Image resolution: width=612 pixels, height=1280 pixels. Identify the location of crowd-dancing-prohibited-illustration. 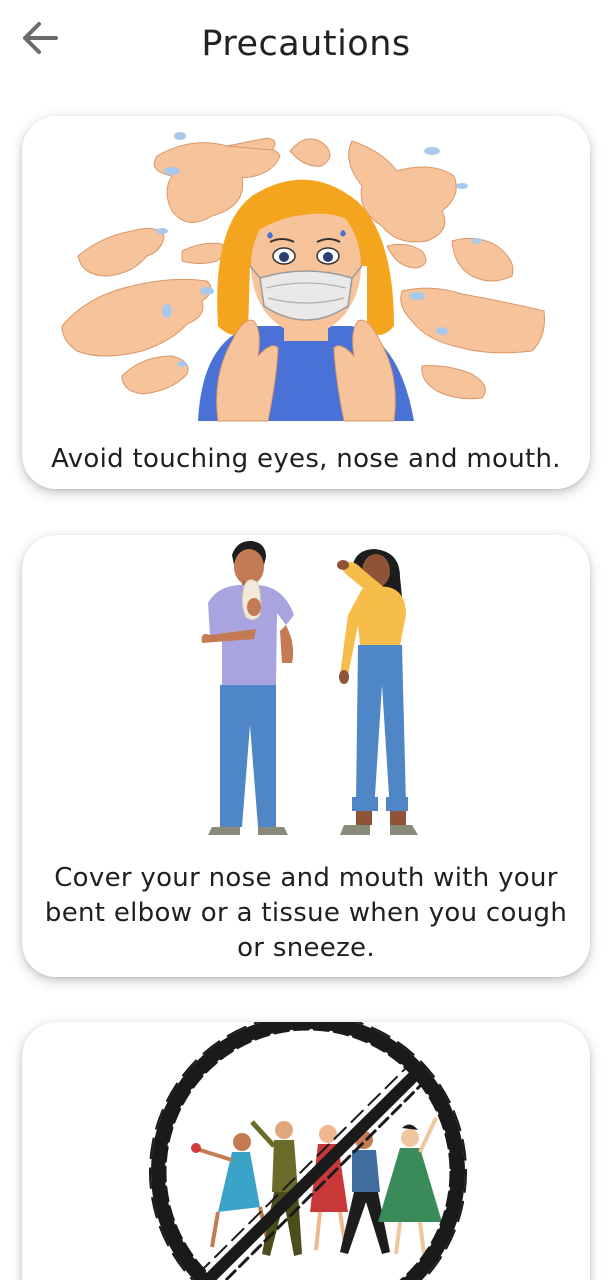
(308, 1151).